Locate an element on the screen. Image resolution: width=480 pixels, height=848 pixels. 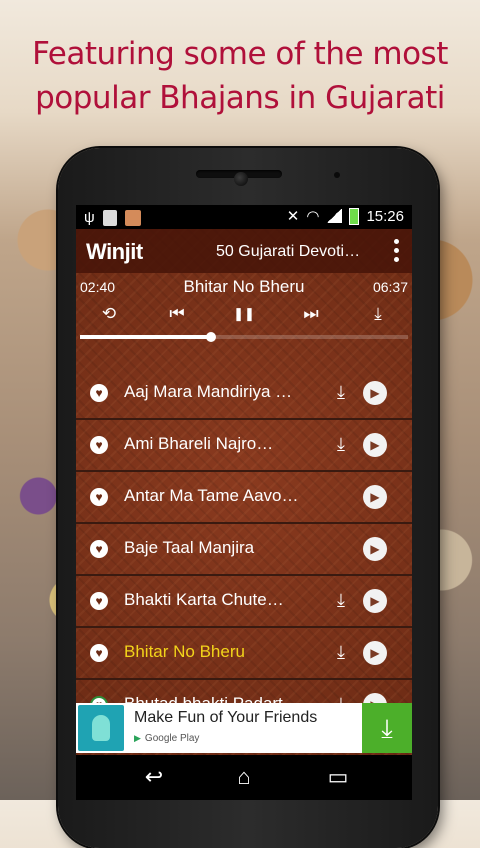
ad-app-icon is located at coordinates (101, 728).